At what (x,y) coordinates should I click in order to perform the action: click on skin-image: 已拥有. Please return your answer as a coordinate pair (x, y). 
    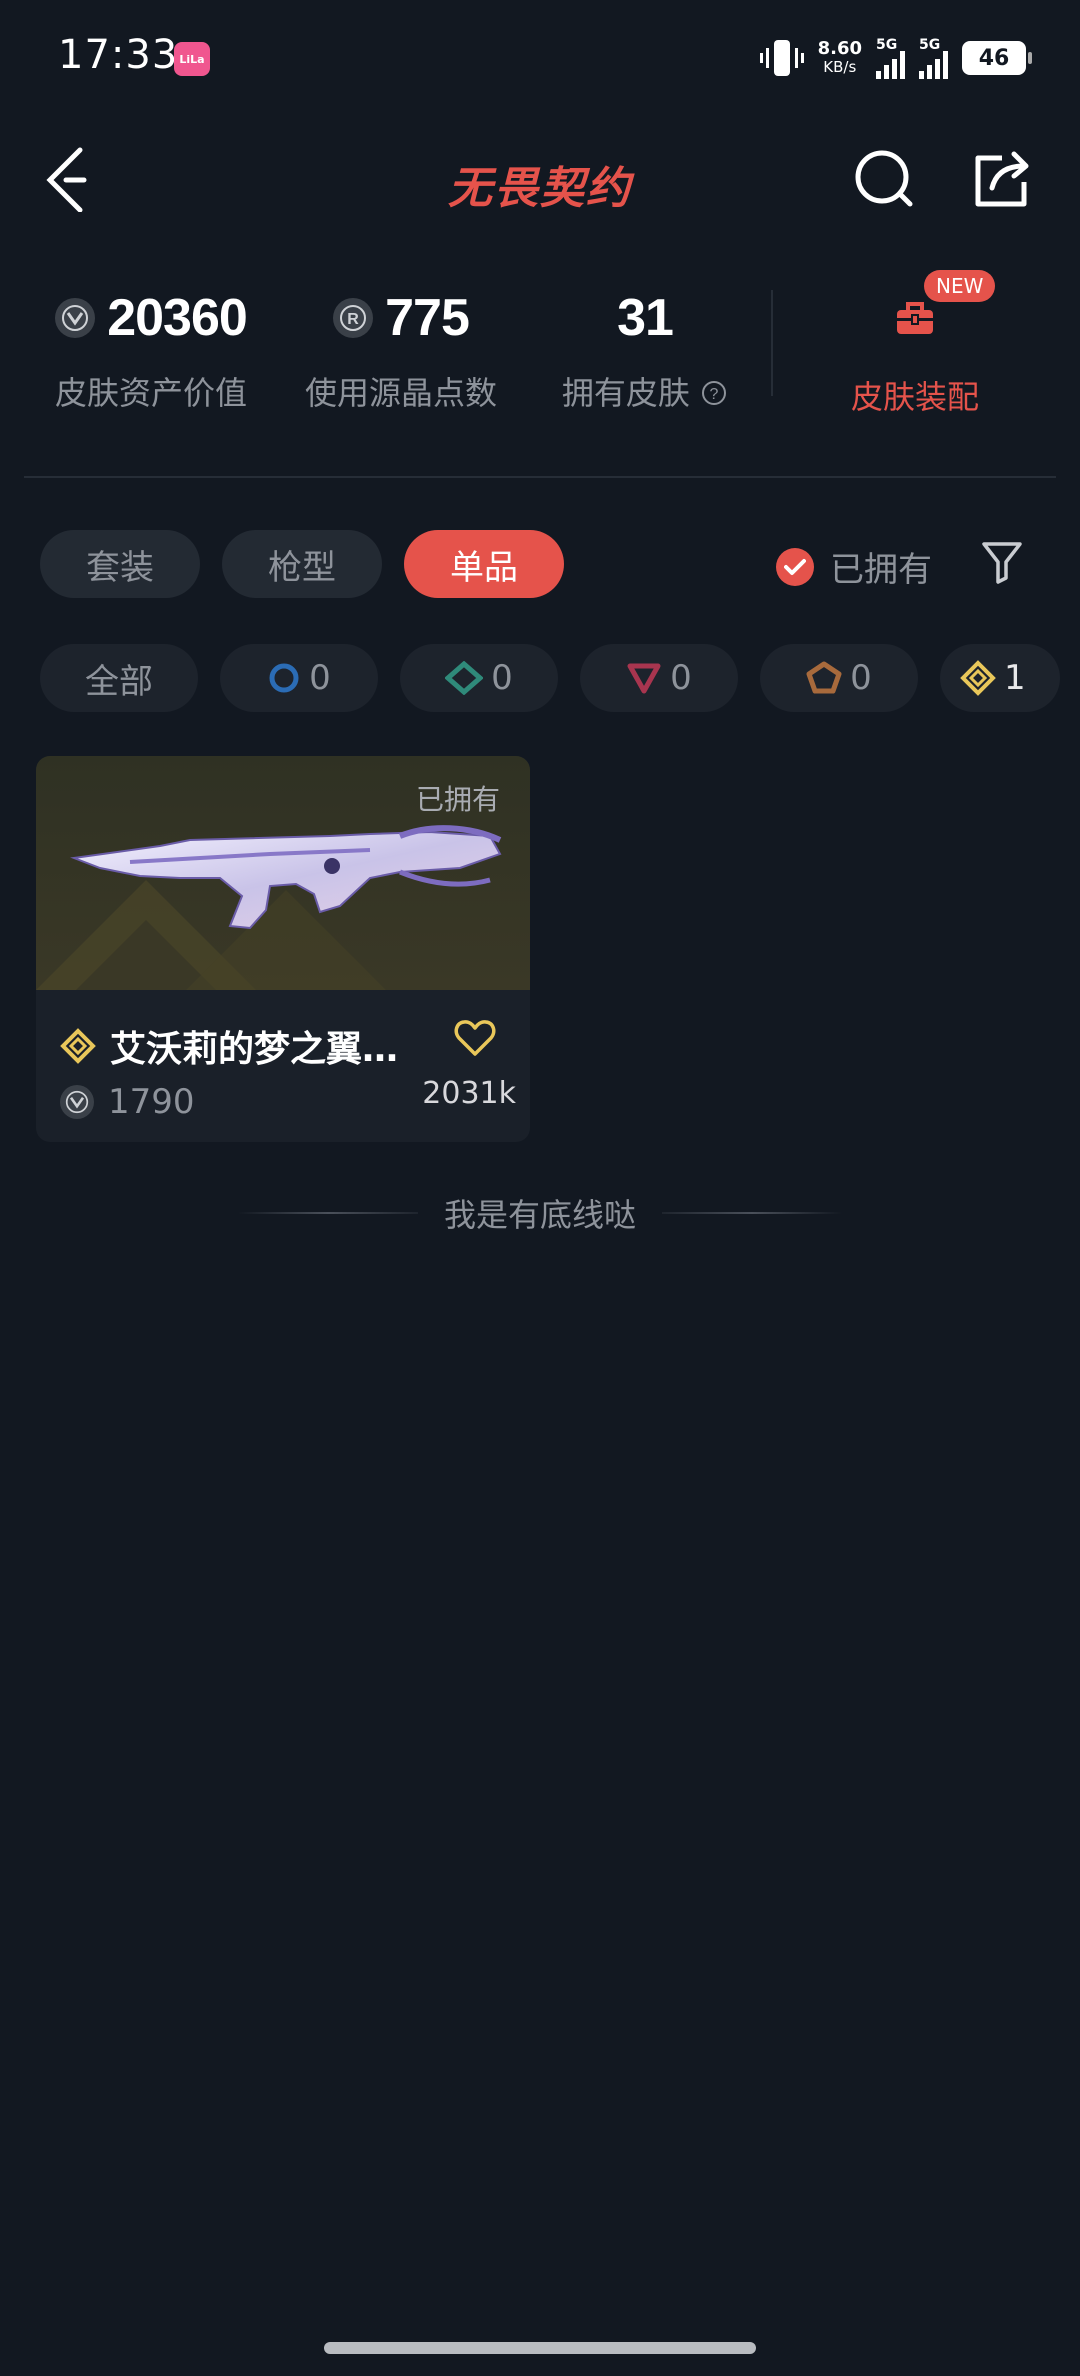
    Looking at the image, I should click on (283, 873).